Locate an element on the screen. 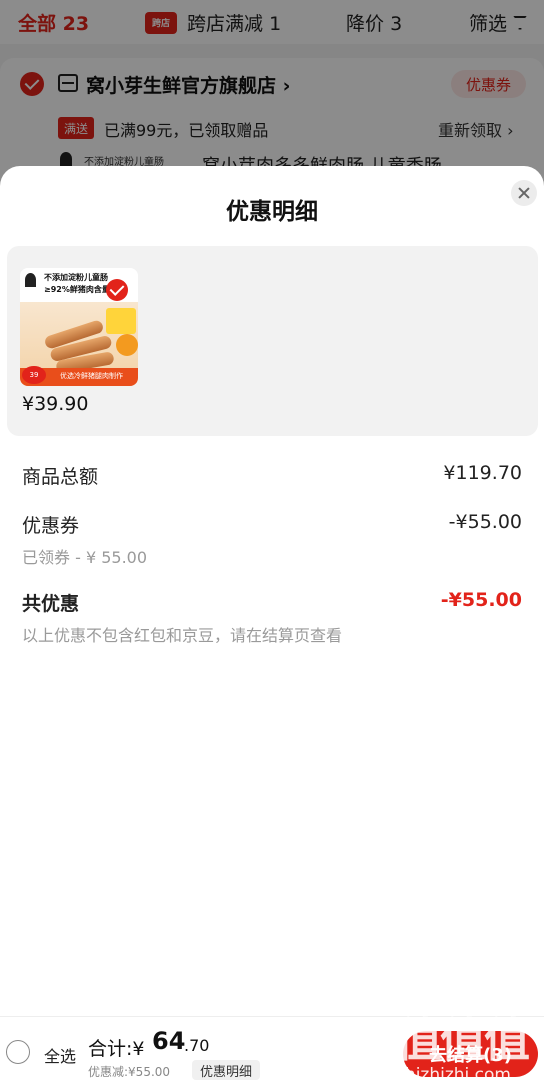 This screenshot has width=544, height=1090. product-image-caption-2: ≥92%鲜猪肉含量 is located at coordinates (77, 289).